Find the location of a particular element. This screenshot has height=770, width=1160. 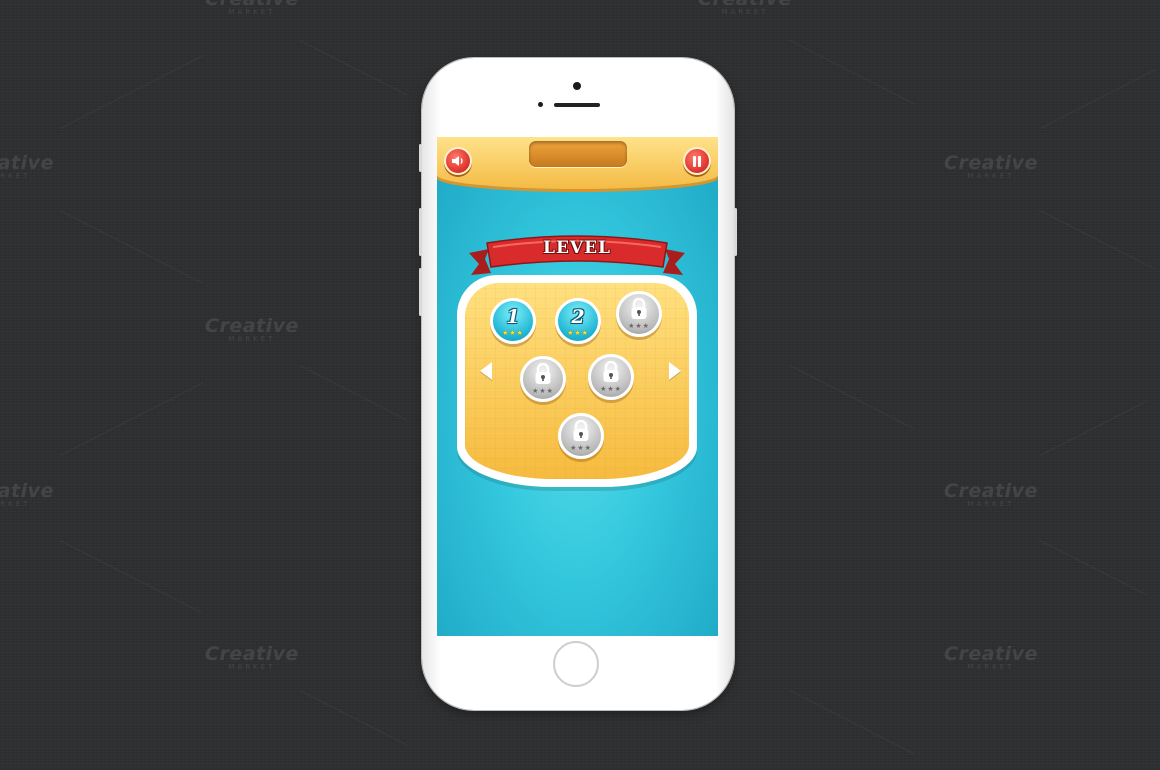

level-6-locked-button: ★★★ is located at coordinates (581, 436).